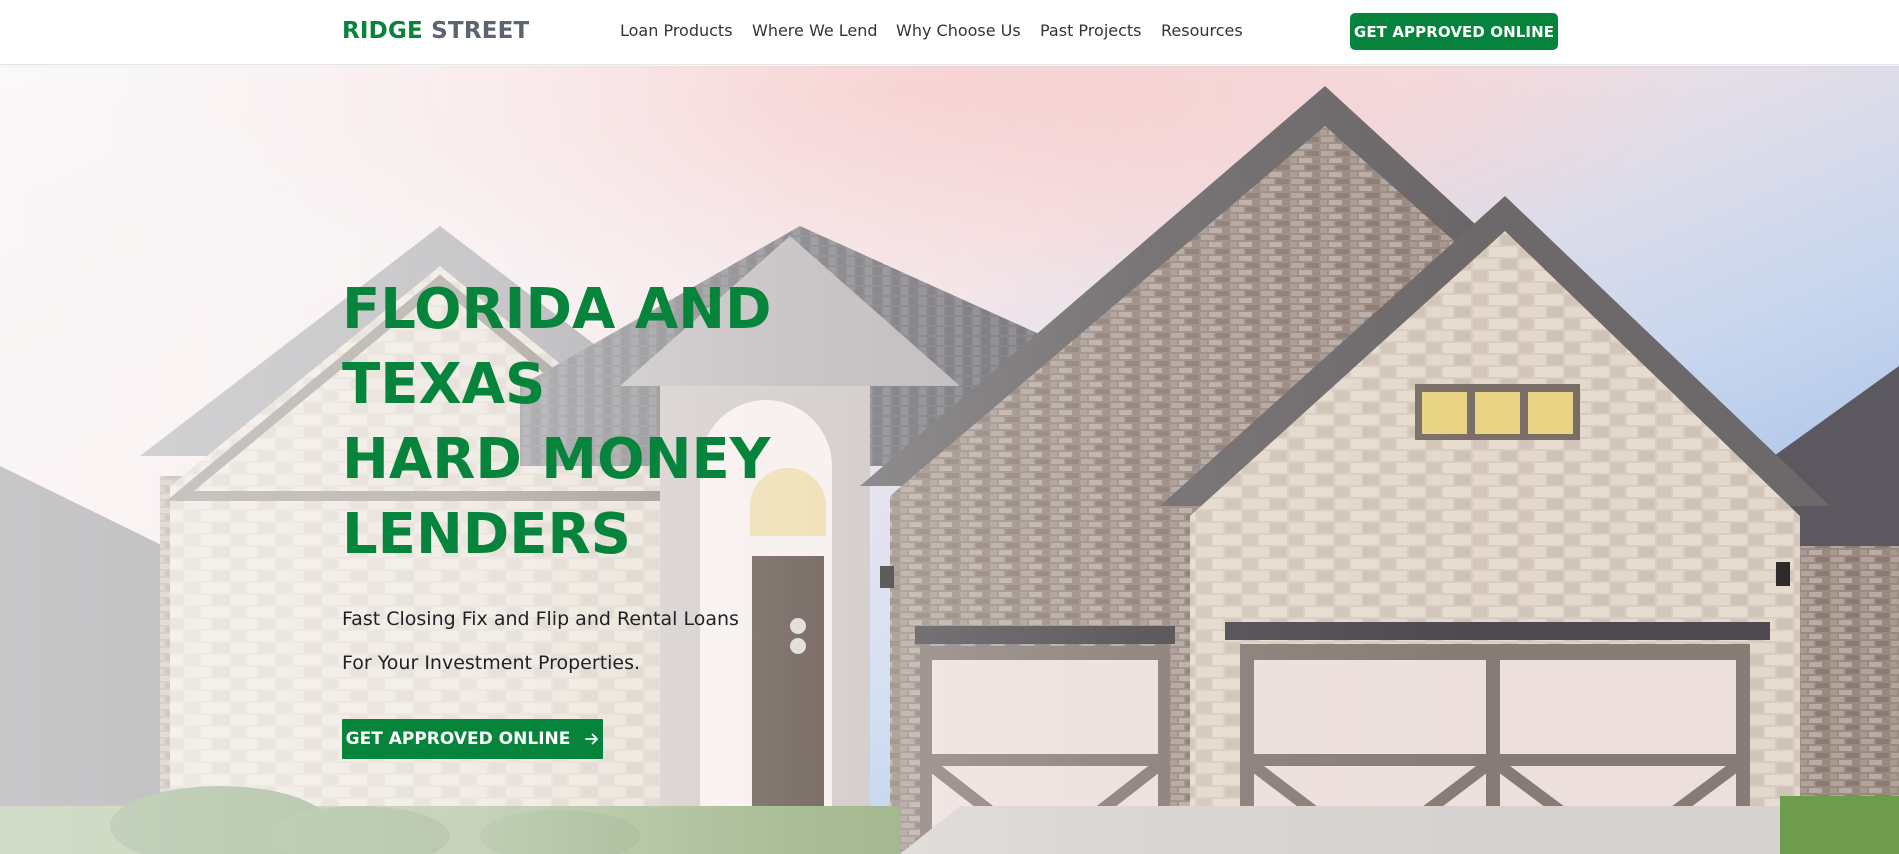 This screenshot has width=1899, height=854. What do you see at coordinates (486, 534) in the screenshot?
I see `headline-line: LENDERS` at bounding box center [486, 534].